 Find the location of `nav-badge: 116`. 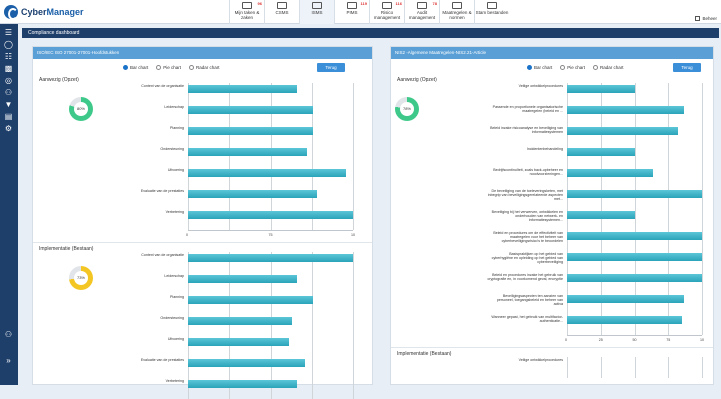

nav-badge: 116 is located at coordinates (398, 3).